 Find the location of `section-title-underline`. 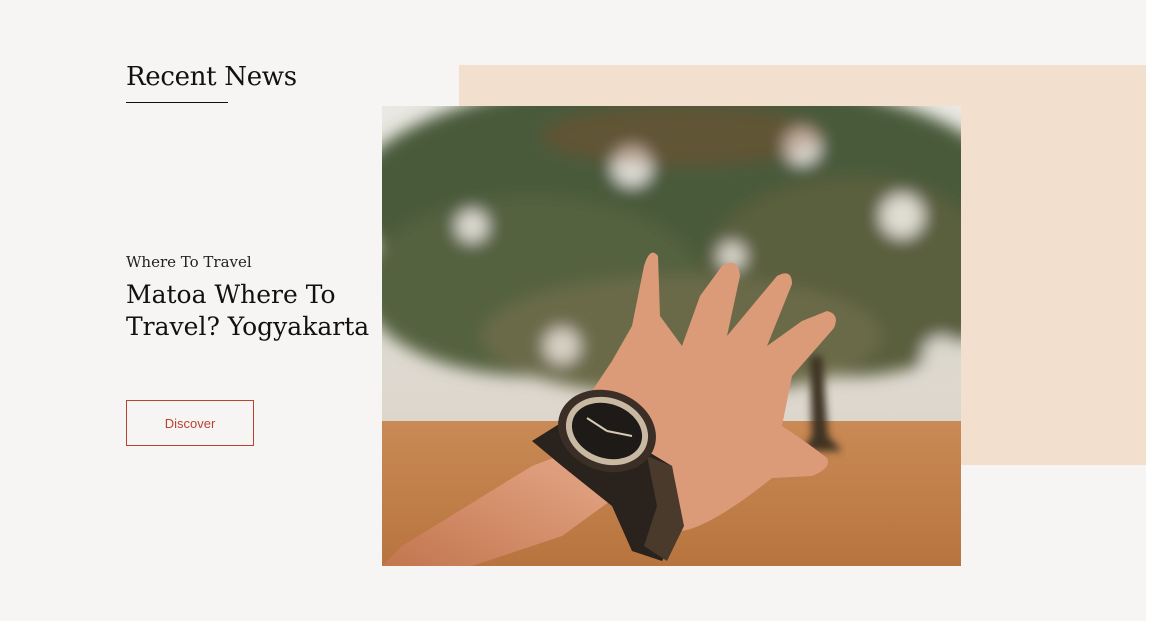

section-title-underline is located at coordinates (177, 102).